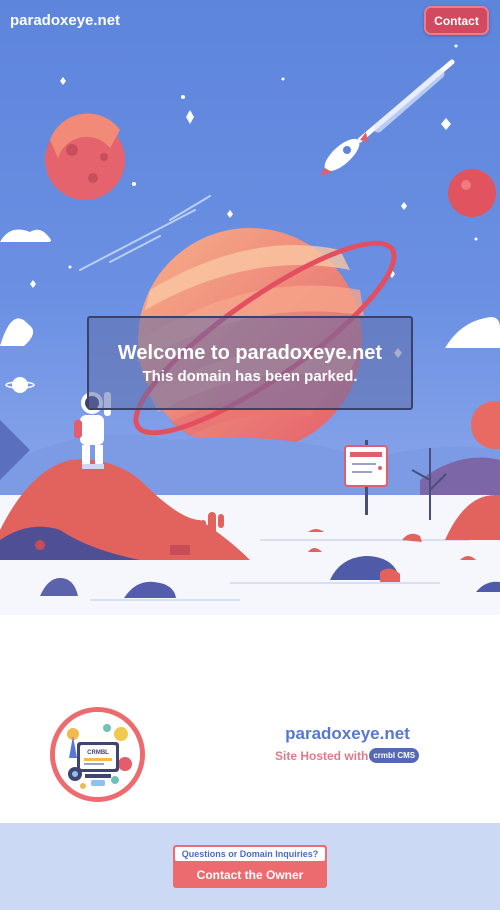 The width and height of the screenshot is (500, 910). I want to click on crmbl-logo-art: CRMBL, so click(97, 754).